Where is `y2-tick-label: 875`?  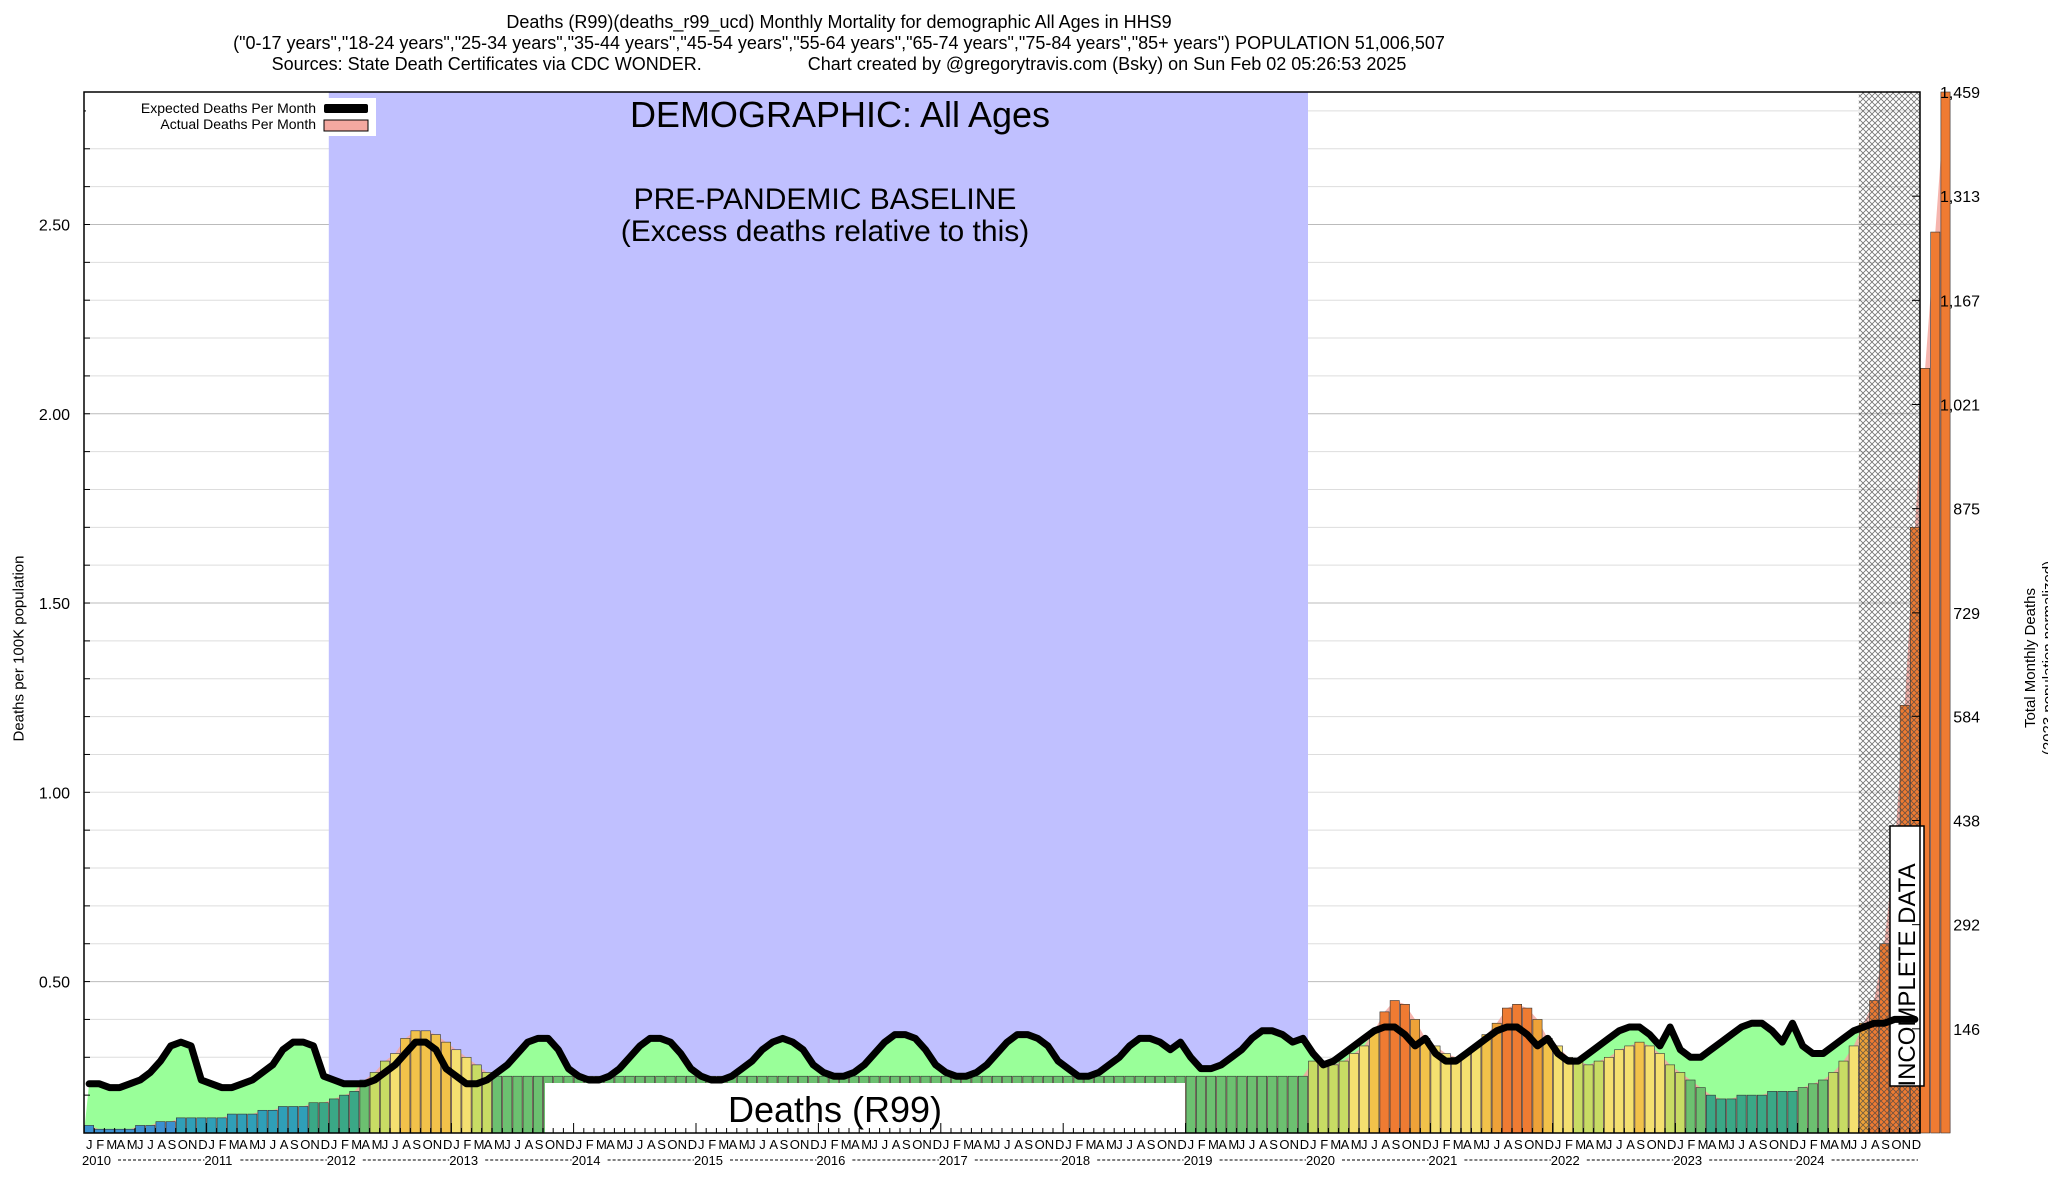 y2-tick-label: 875 is located at coordinates (1966, 510).